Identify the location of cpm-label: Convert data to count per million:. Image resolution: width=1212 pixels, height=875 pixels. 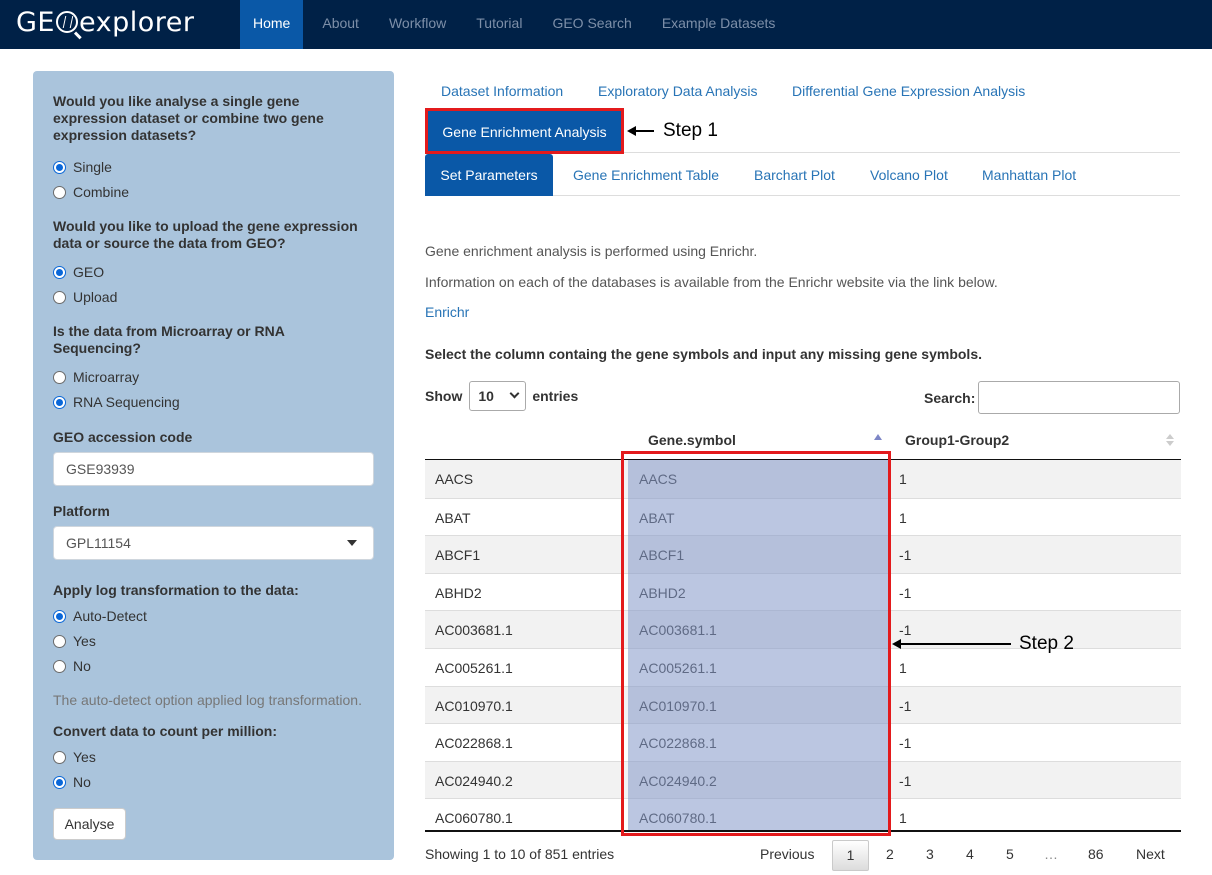
(165, 731).